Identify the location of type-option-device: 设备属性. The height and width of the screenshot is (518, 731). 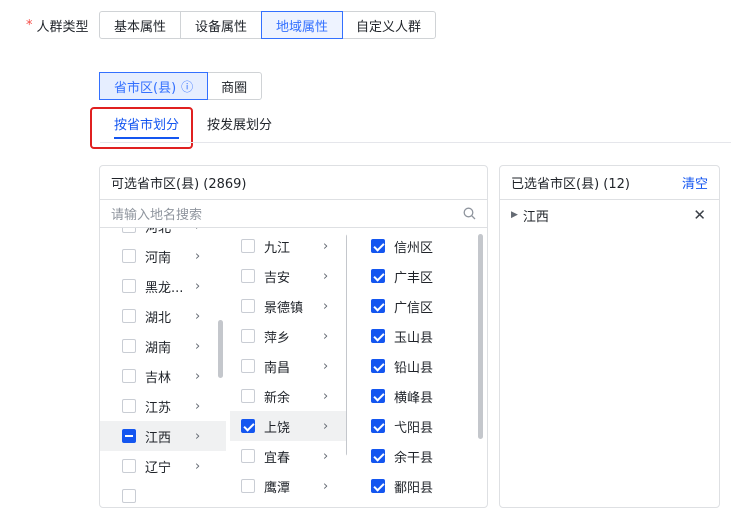
(222, 25).